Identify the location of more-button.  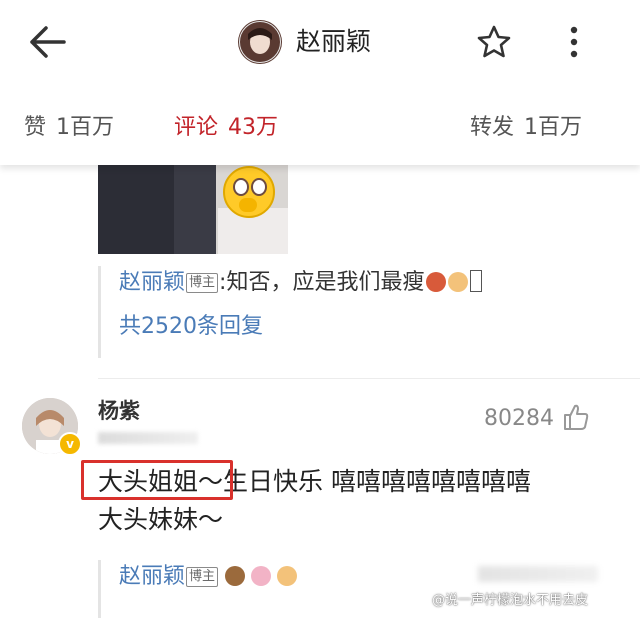
(574, 42).